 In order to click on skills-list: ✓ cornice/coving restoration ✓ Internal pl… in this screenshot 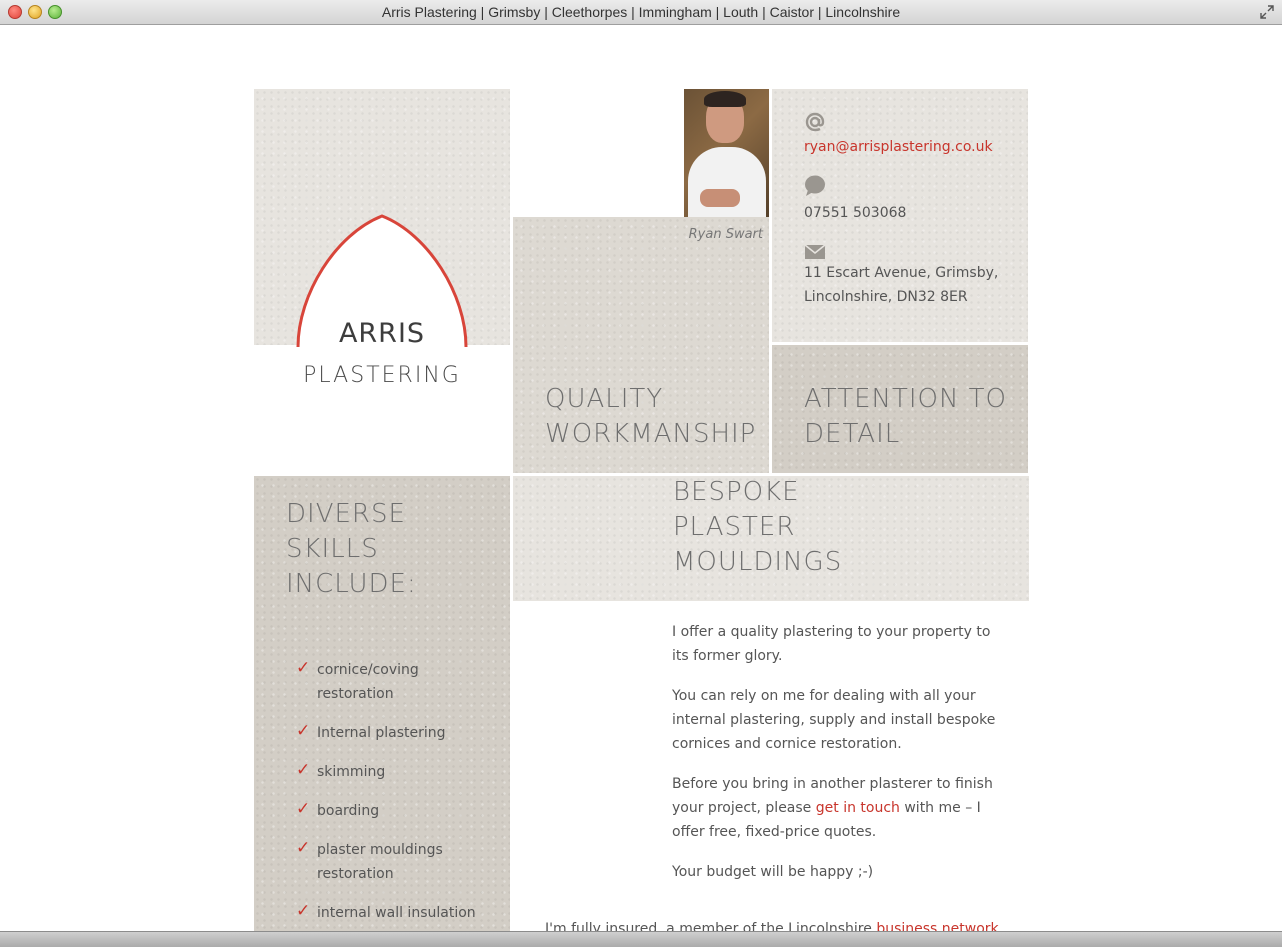, I will do `click(396, 799)`.